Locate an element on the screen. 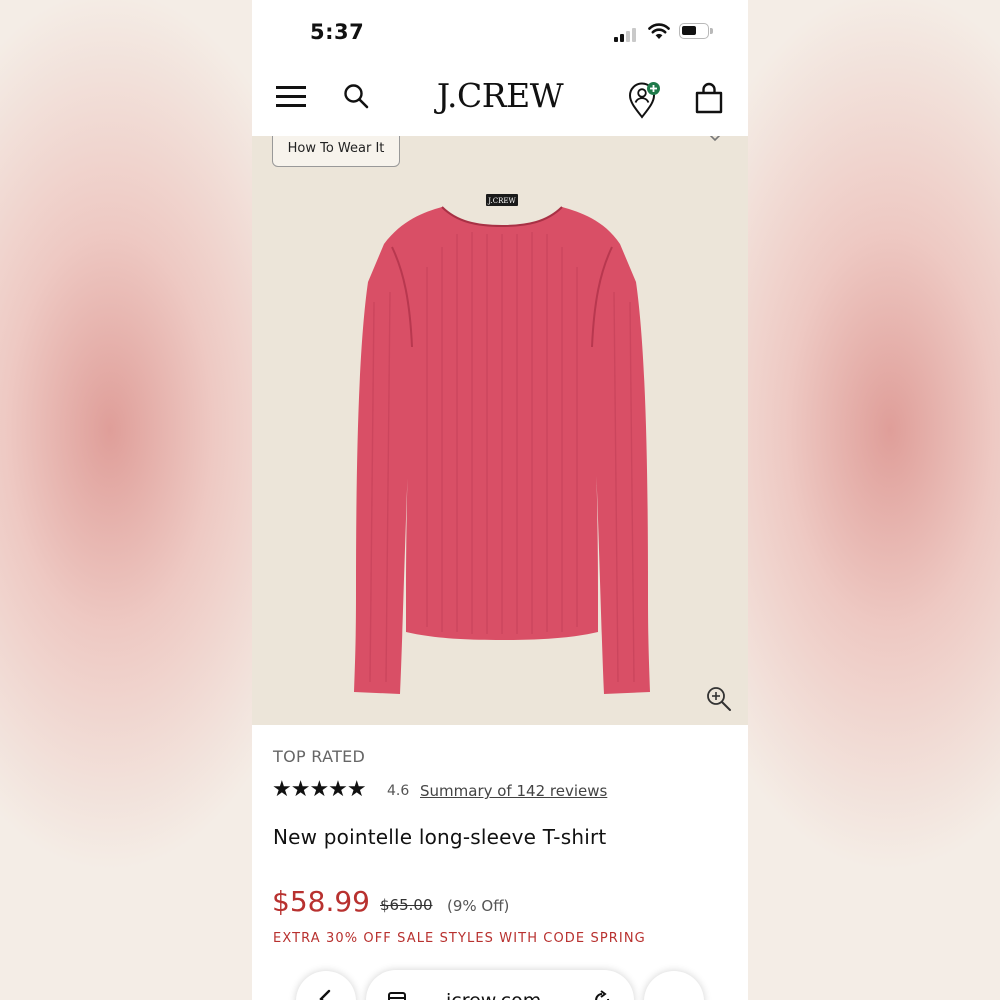 The width and height of the screenshot is (1000, 1000). rating-value: 4.6 is located at coordinates (398, 791).